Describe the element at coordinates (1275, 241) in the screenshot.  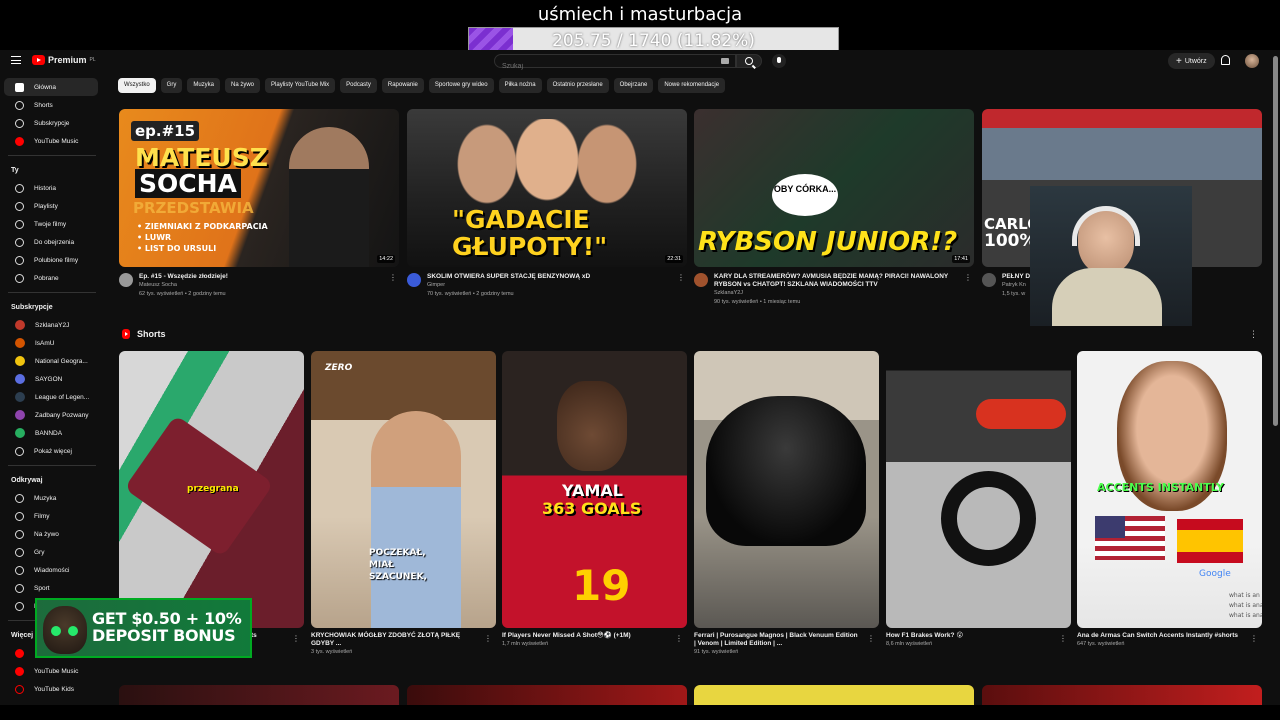
I see `page-scrollbar` at that location.